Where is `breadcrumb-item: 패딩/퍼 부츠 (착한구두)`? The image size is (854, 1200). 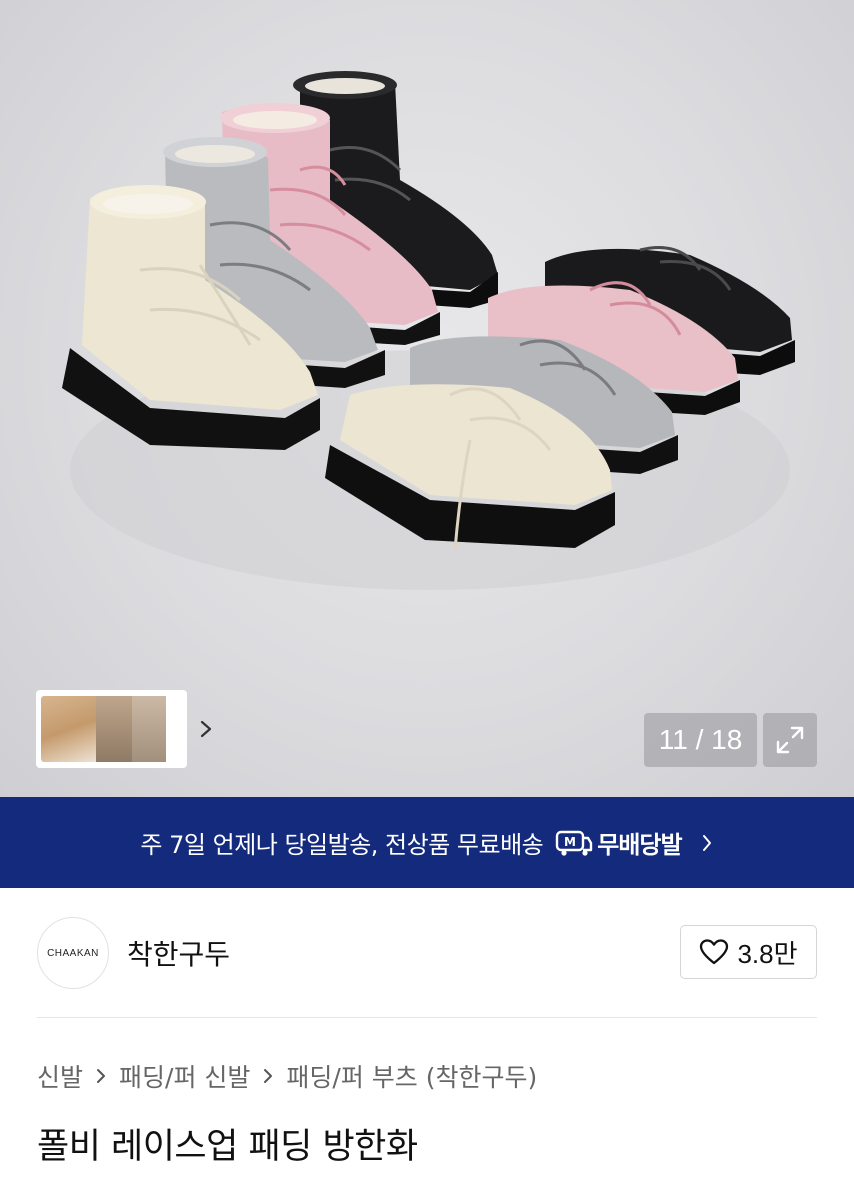
breadcrumb-item: 패딩/퍼 부츠 (착한구두) is located at coordinates (411, 1076).